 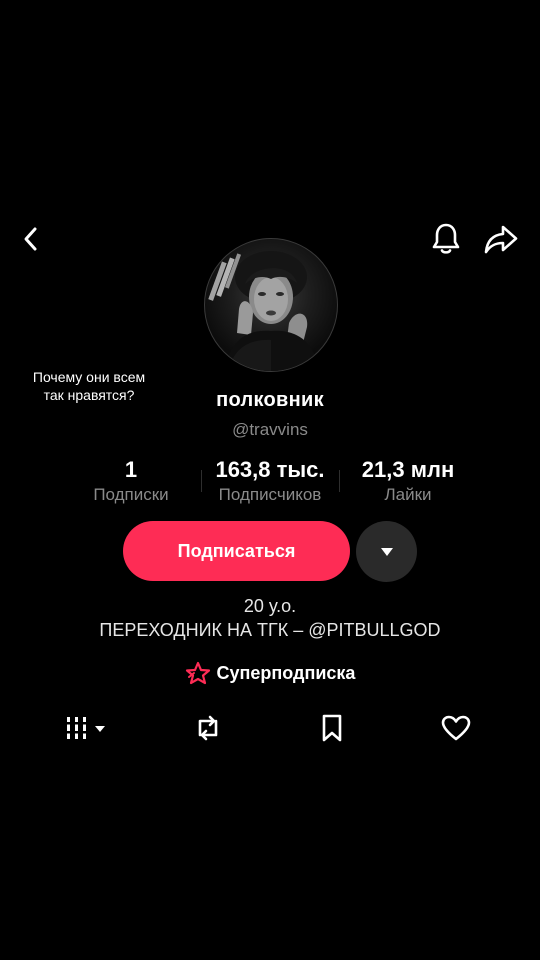 I want to click on stat-likes: 21,3 млн Лайки, so click(x=408, y=481).